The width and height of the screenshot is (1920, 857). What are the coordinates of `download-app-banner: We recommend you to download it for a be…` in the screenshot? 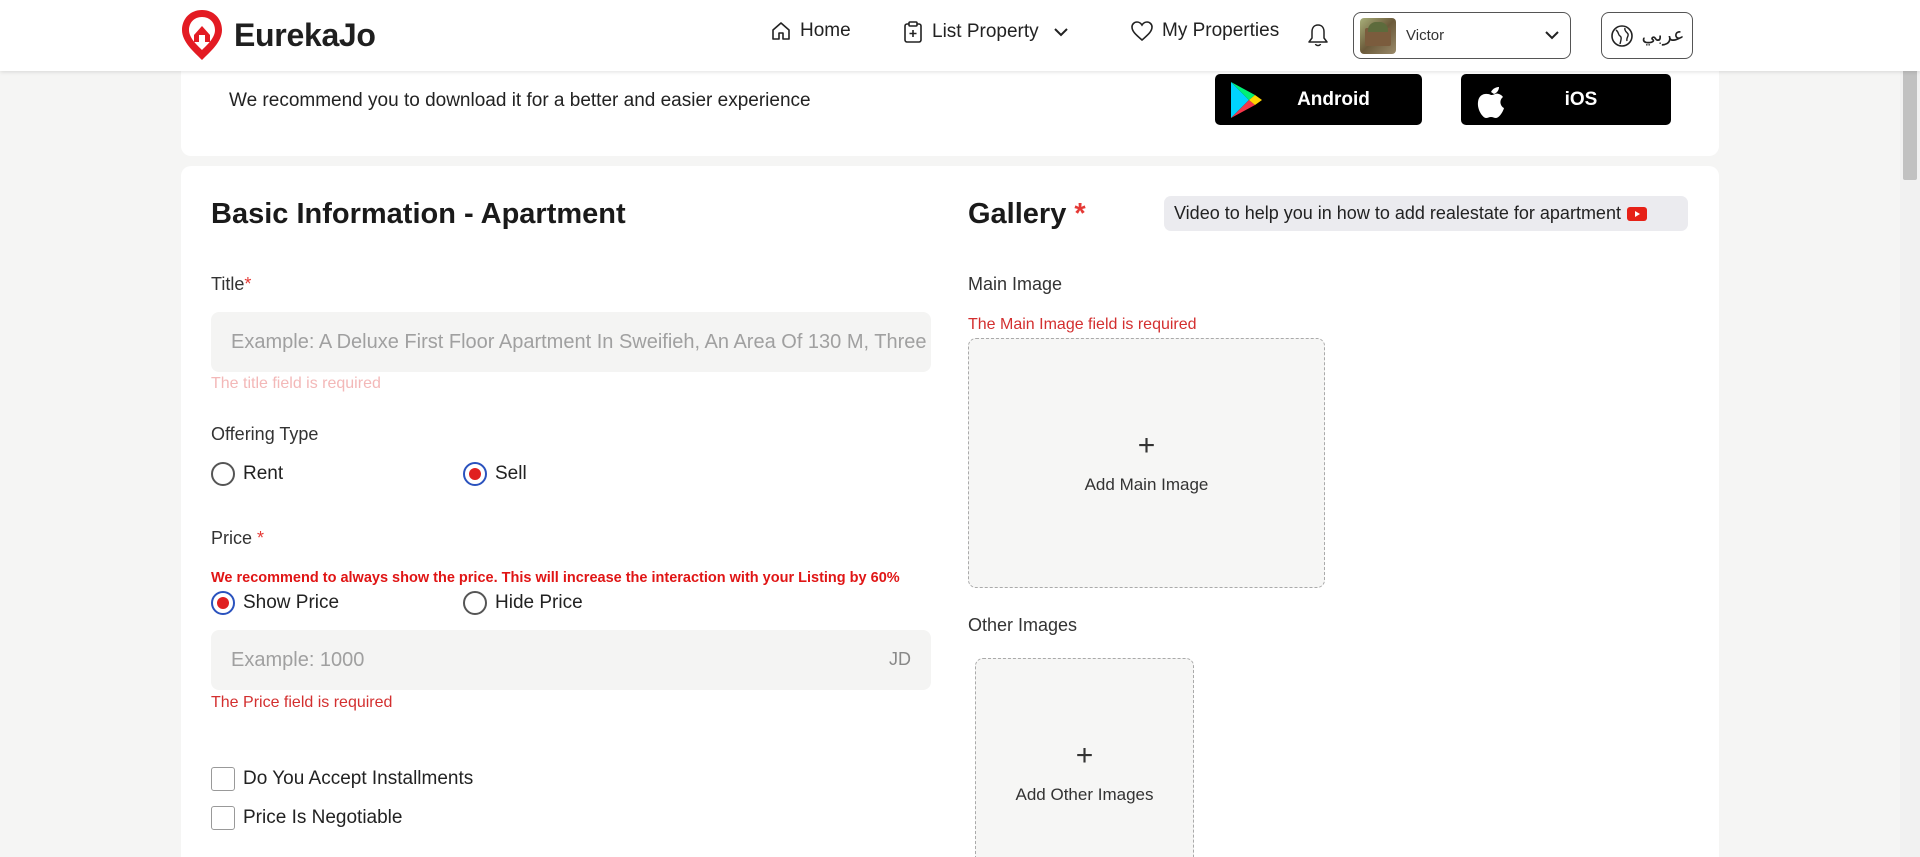 It's located at (950, 108).